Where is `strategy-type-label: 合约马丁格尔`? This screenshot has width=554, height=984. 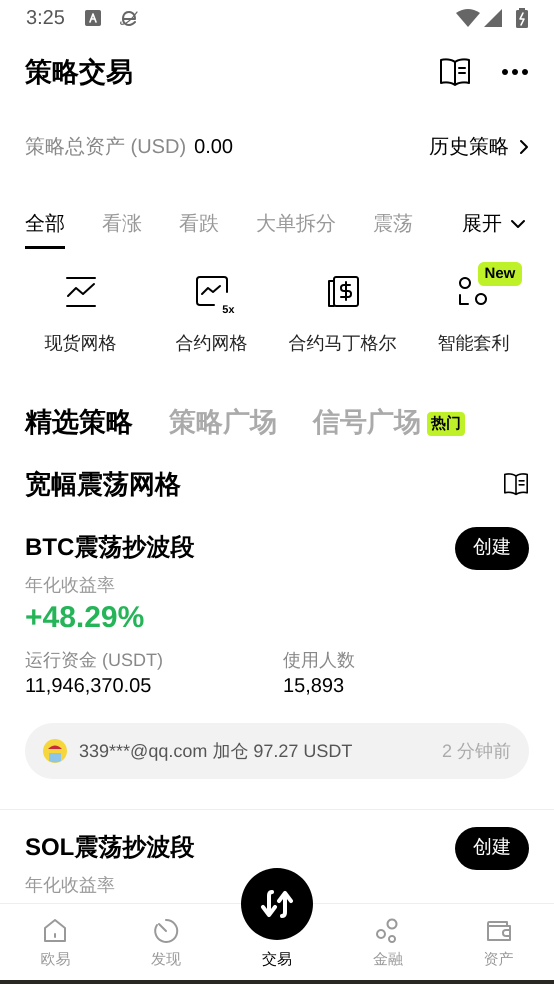
strategy-type-label: 合约马丁格尔 is located at coordinates (342, 343).